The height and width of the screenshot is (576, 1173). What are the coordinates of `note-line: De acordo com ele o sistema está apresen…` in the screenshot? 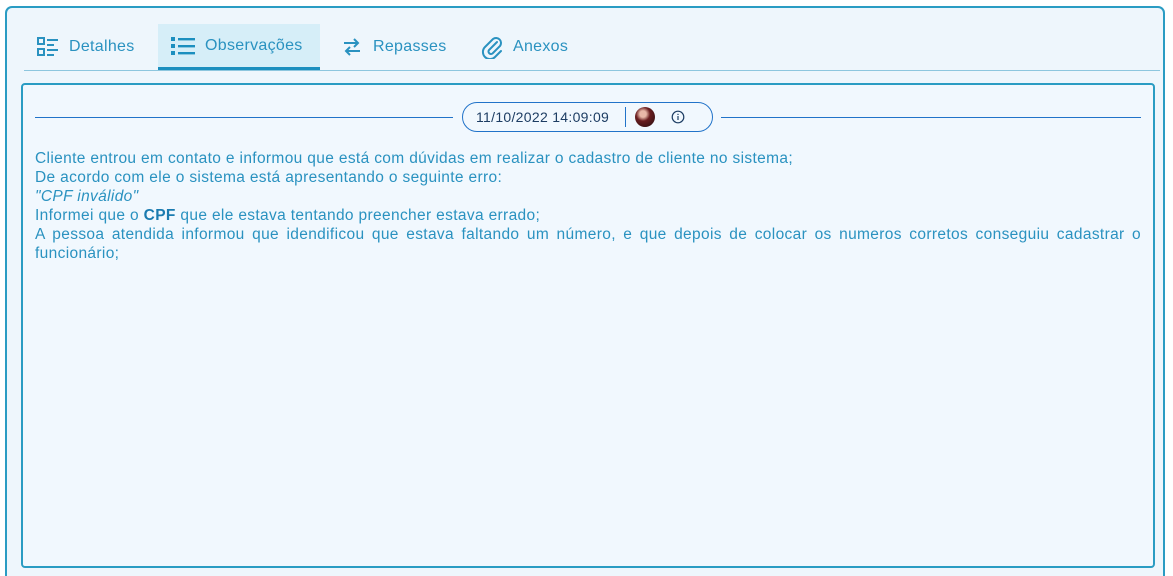 It's located at (269, 177).